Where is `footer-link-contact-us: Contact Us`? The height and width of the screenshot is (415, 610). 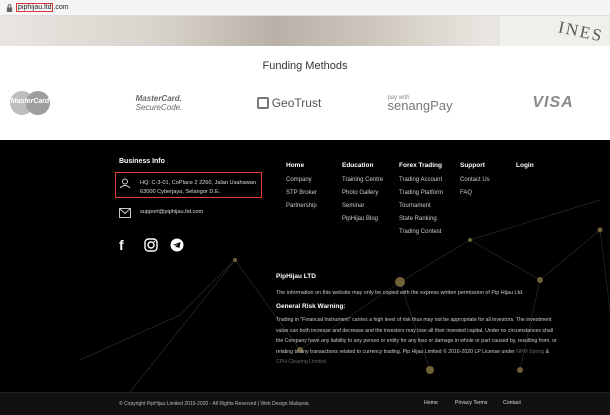
footer-link-contact-us: Contact Us is located at coordinates (475, 180).